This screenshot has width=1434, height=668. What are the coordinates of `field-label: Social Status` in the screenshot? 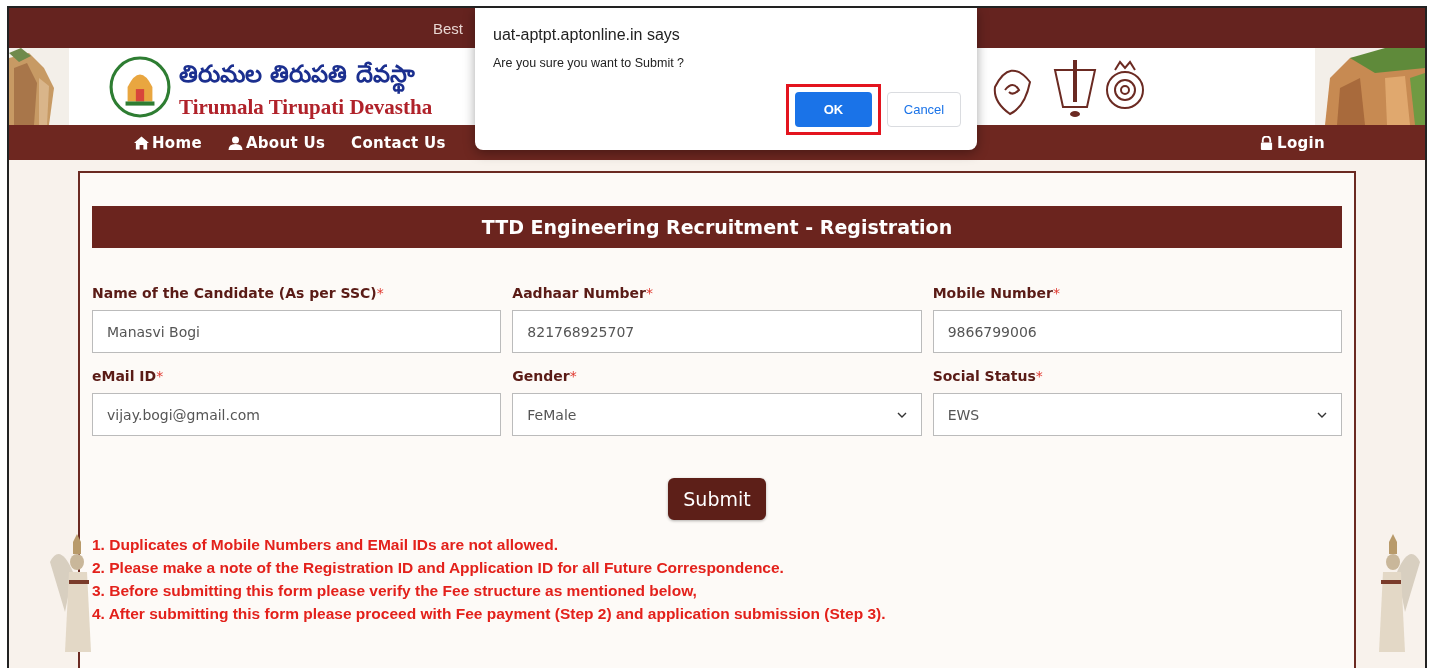 It's located at (984, 376).